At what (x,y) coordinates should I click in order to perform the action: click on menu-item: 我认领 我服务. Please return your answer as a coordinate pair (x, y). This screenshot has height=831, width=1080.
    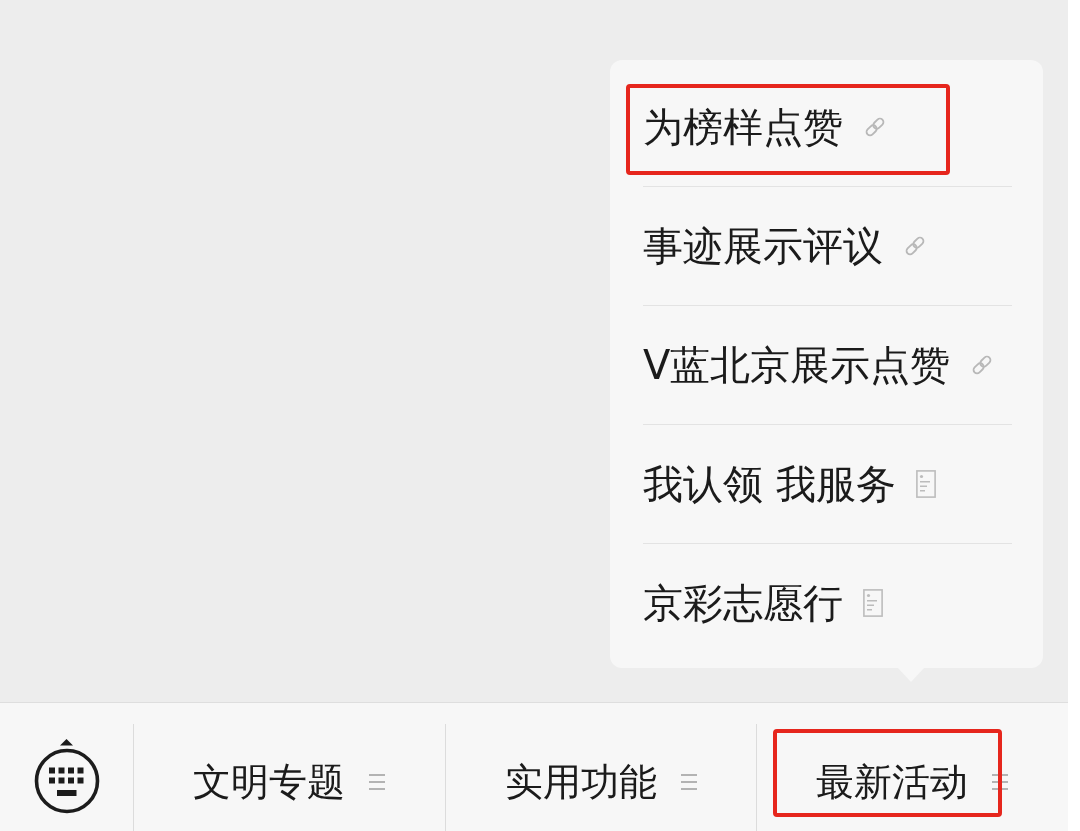
    Looking at the image, I should click on (819, 484).